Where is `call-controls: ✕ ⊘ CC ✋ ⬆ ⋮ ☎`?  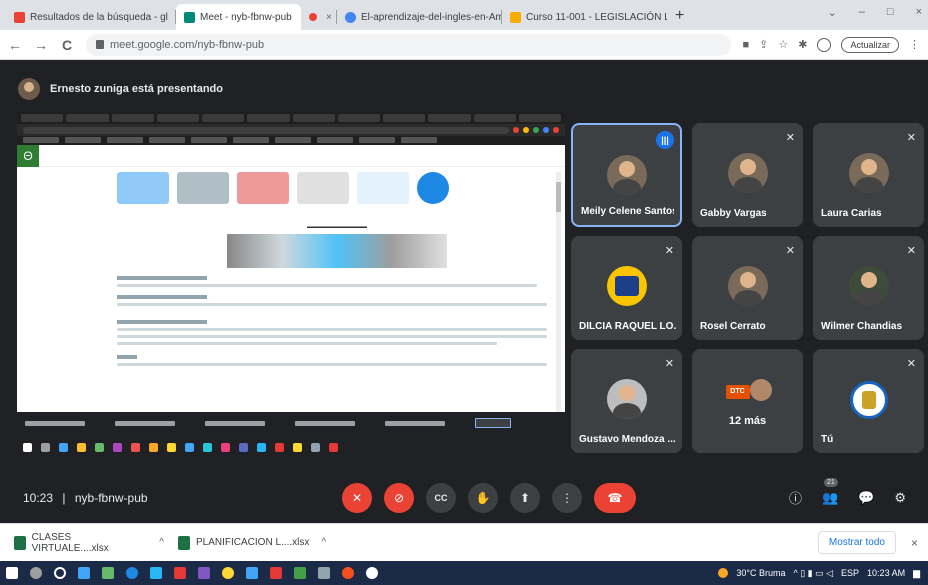
call-controls: ✕ ⊘ CC ✋ ⬆ ⋮ ☎ is located at coordinates (489, 497).